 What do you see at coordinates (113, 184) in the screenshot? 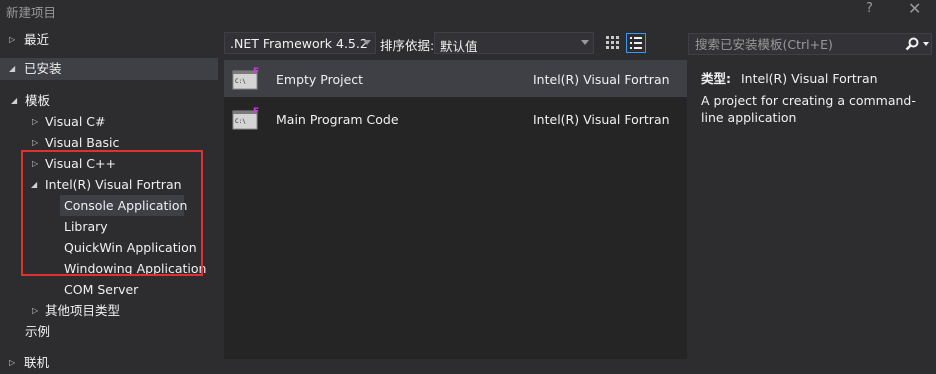
I see `tree-item-label: Intel(R) Visual Fortran` at bounding box center [113, 184].